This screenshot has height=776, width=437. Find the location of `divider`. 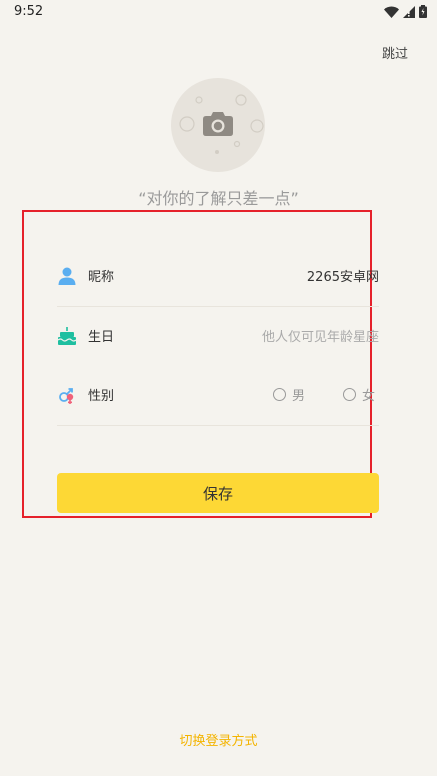

divider is located at coordinates (218, 425).